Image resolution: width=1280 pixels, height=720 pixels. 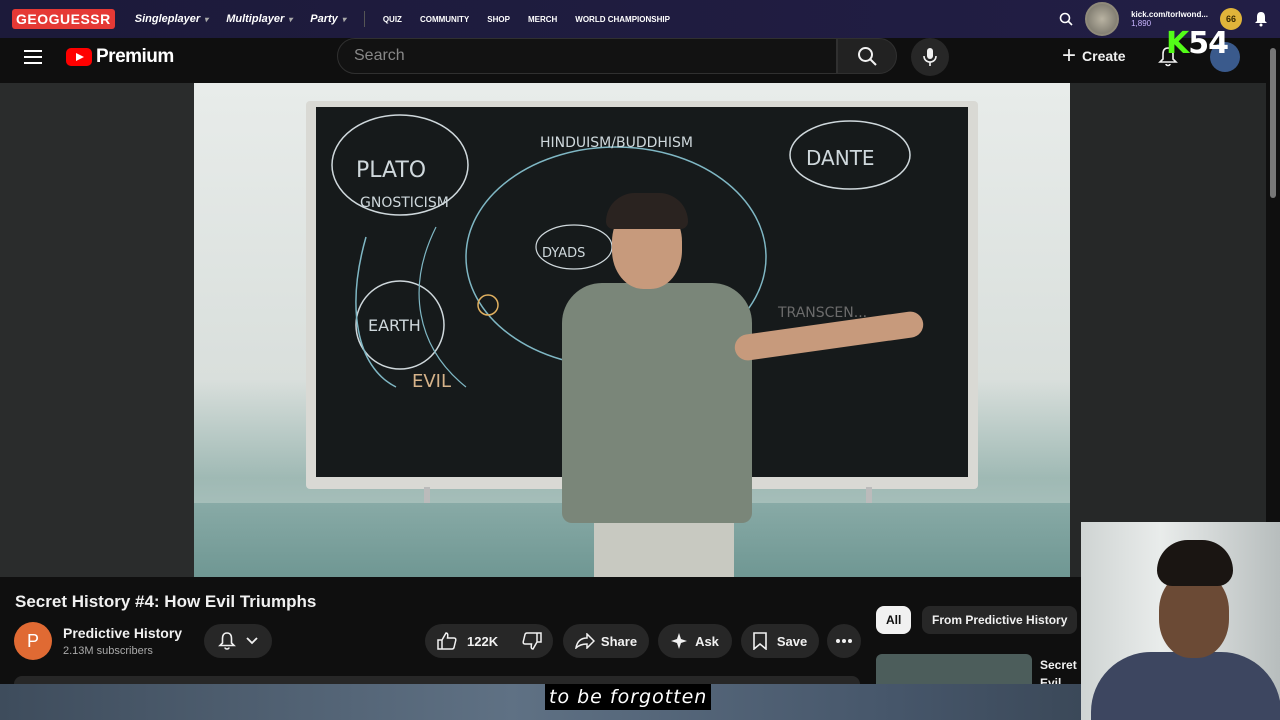 What do you see at coordinates (1185, 686) in the screenshot?
I see `streamer-shirt` at bounding box center [1185, 686].